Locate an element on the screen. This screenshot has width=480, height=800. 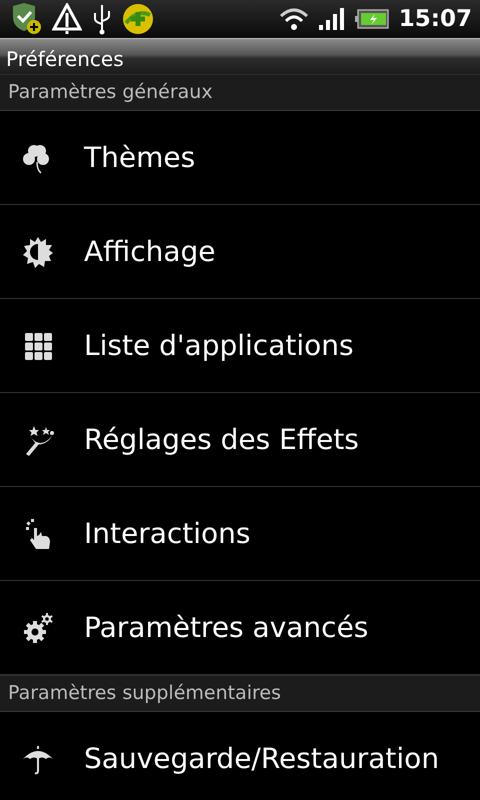
battery-icon is located at coordinates (371, 19).